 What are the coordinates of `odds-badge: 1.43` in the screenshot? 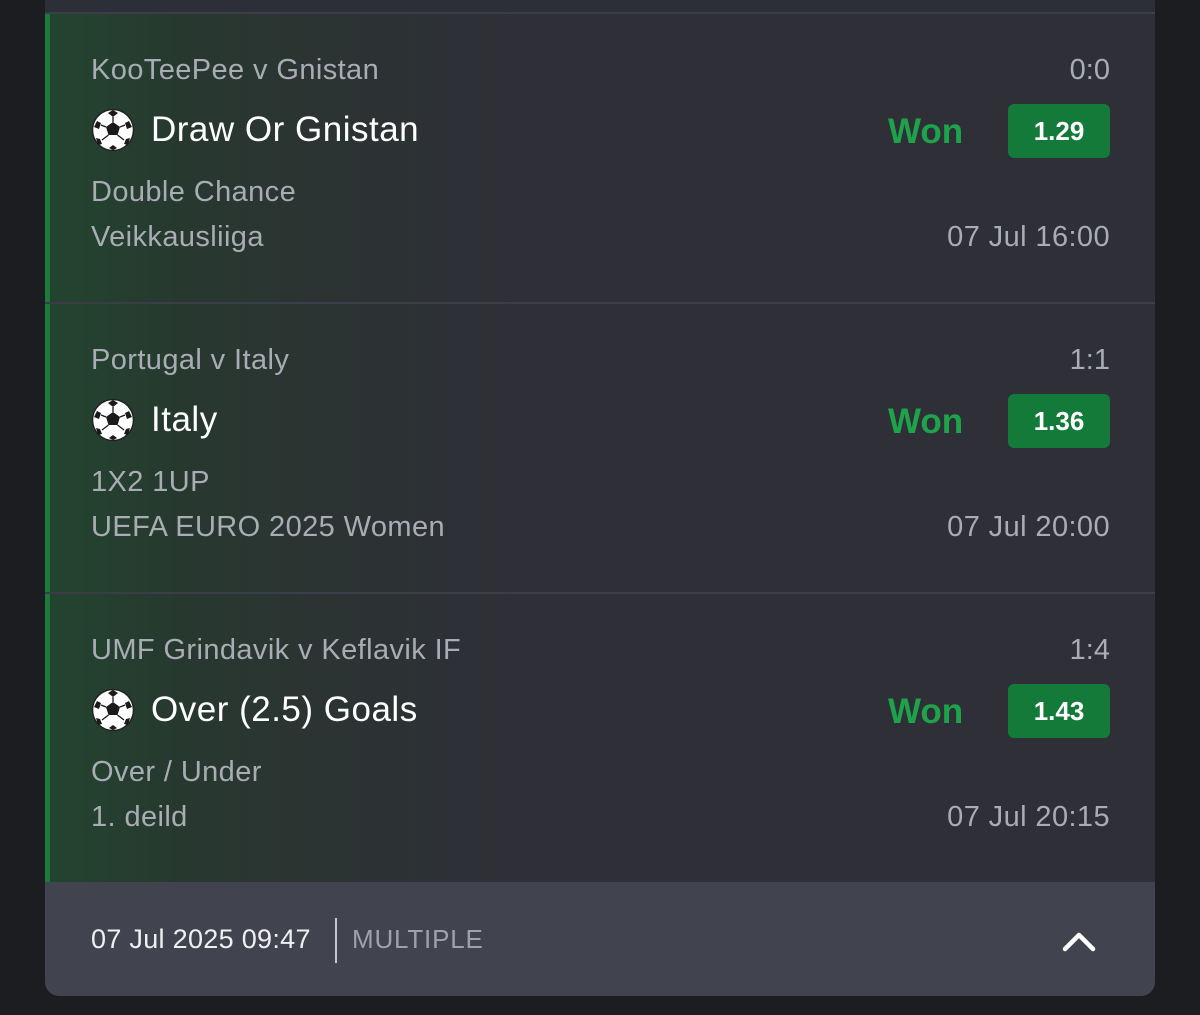 It's located at (1059, 711).